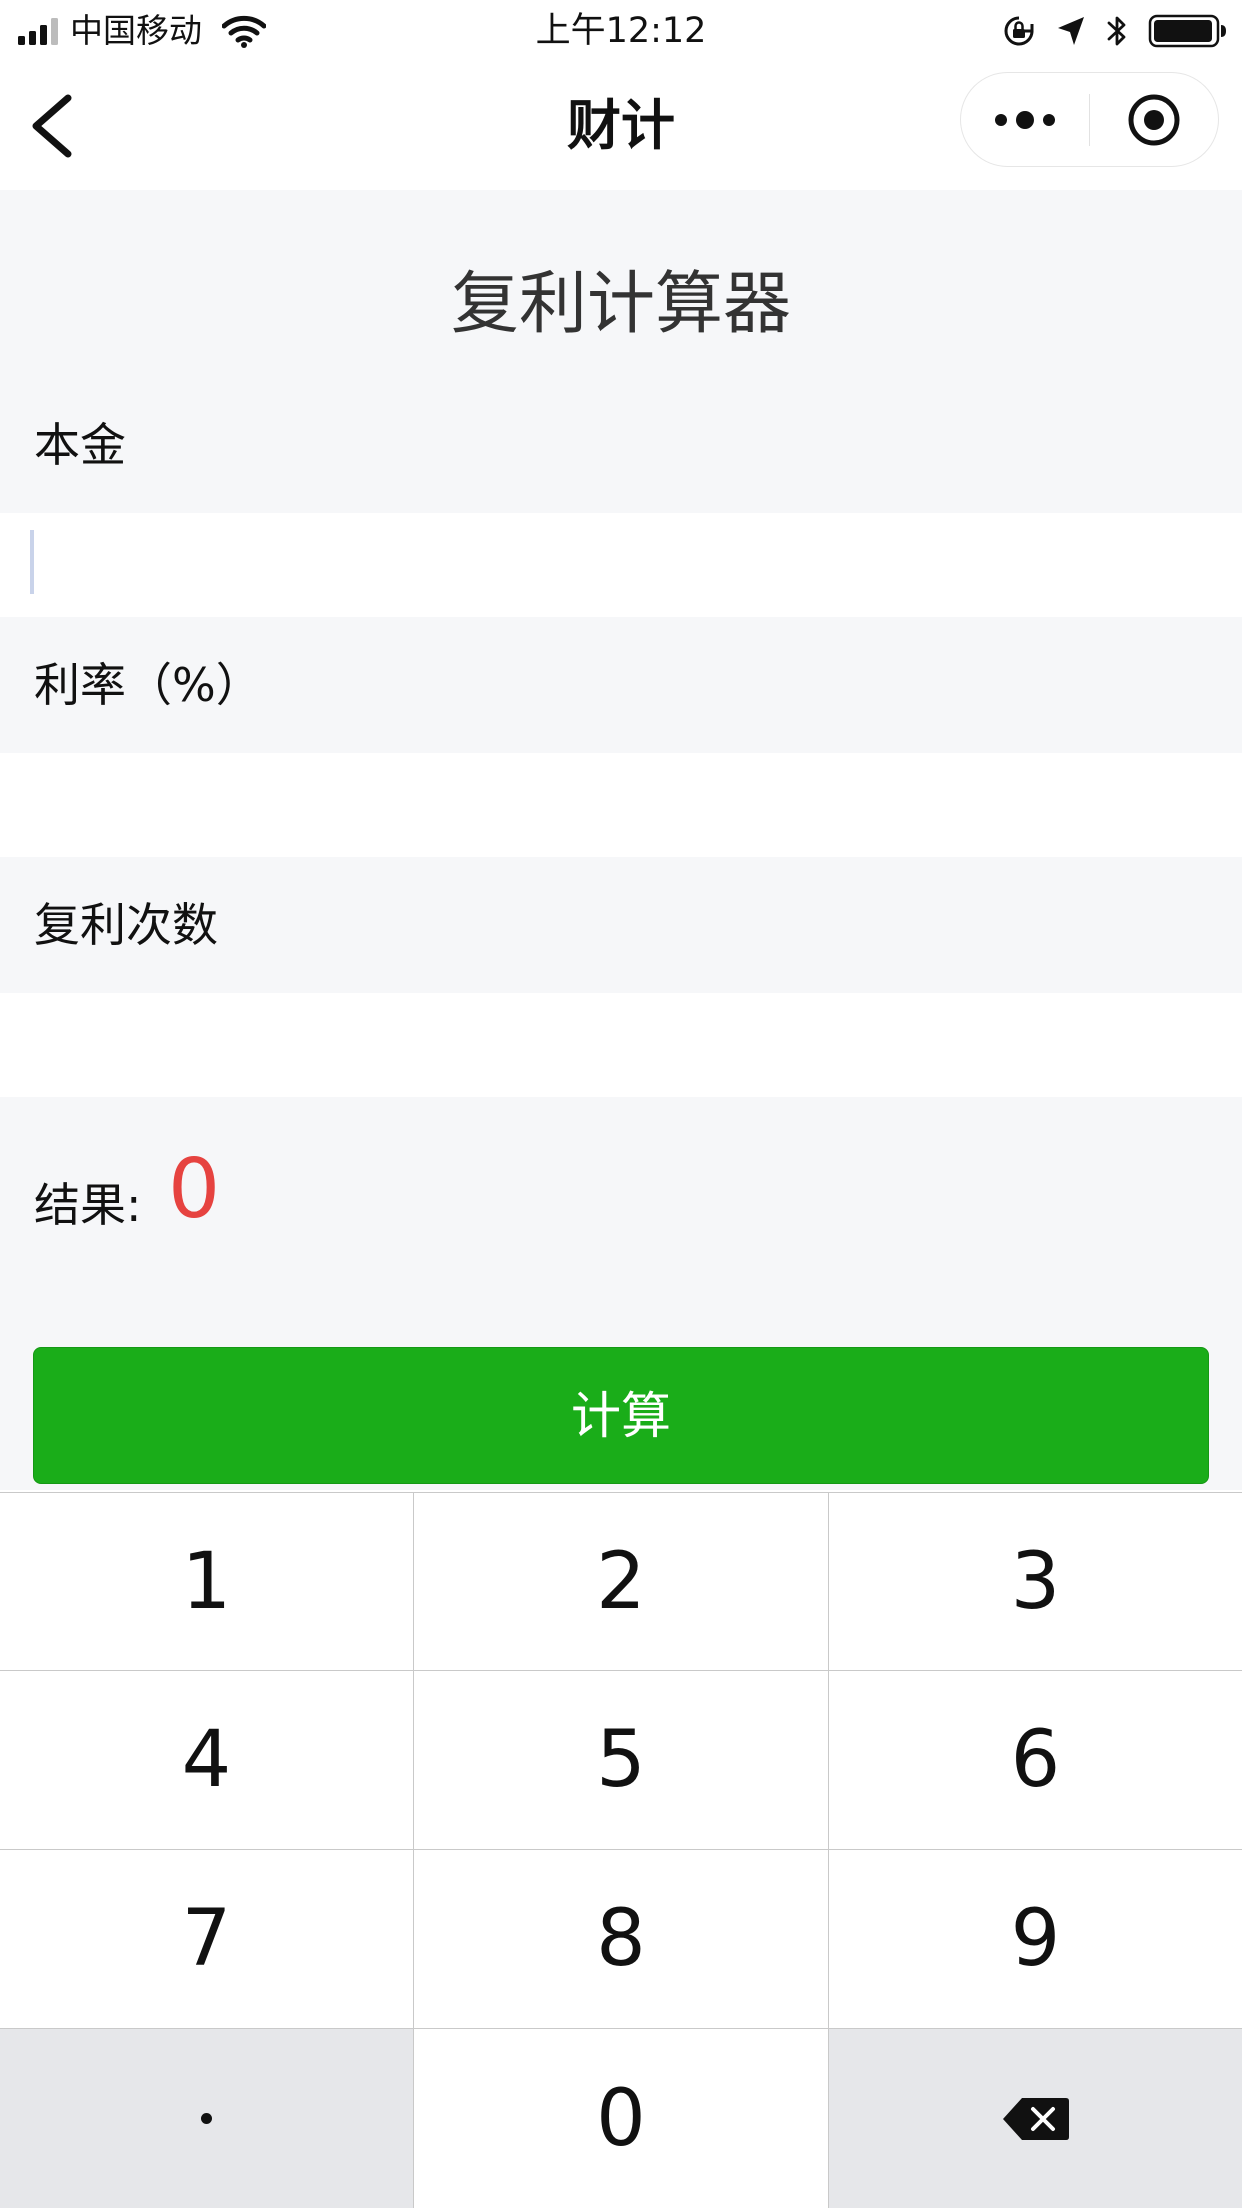 Image resolution: width=1242 pixels, height=2208 pixels. Describe the element at coordinates (206, 1760) in the screenshot. I see `key-4: 4` at that location.